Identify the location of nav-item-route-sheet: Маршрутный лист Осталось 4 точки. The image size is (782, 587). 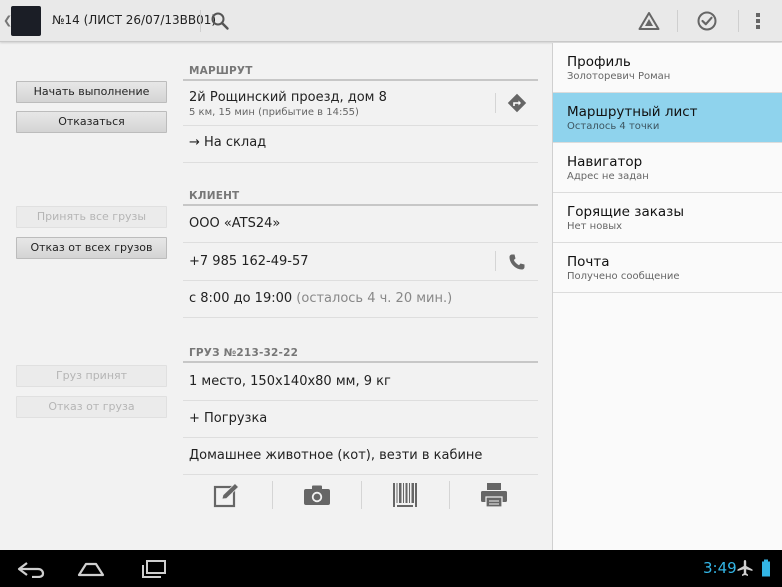
(667, 118).